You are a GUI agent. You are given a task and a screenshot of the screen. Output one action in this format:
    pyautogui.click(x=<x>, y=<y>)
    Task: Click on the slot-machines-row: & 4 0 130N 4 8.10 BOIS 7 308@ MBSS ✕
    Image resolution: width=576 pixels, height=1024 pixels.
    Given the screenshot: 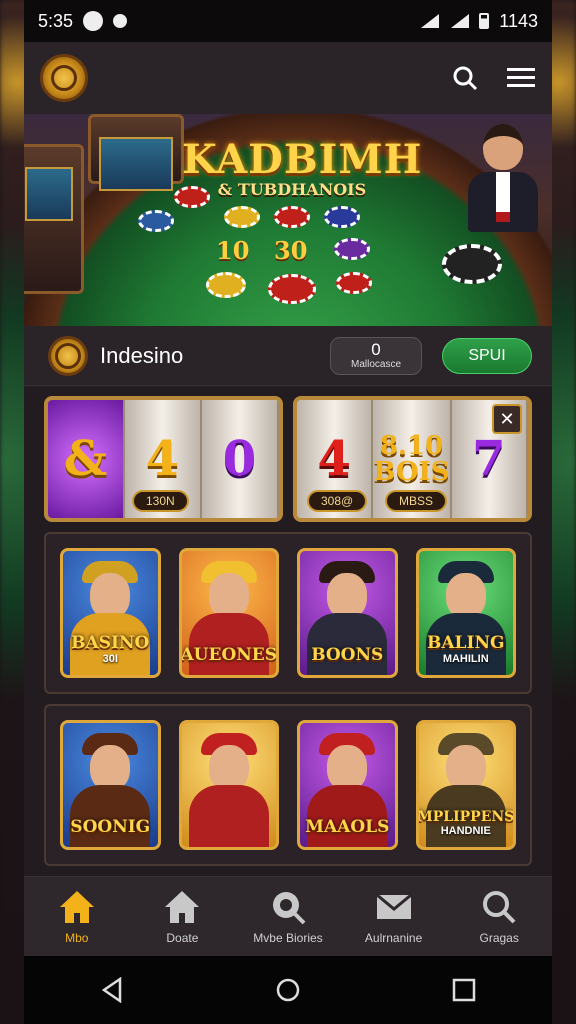 What is the action you would take?
    pyautogui.click(x=288, y=454)
    